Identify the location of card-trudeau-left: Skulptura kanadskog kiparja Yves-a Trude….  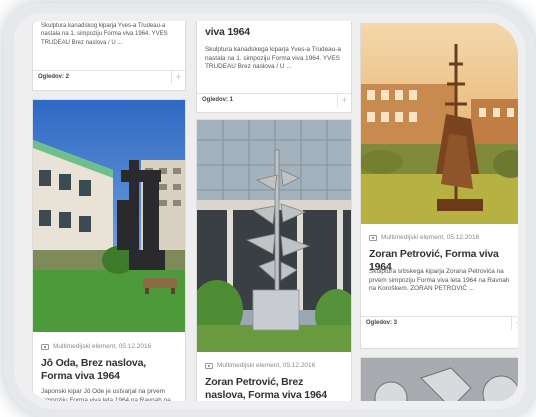
(109, 56).